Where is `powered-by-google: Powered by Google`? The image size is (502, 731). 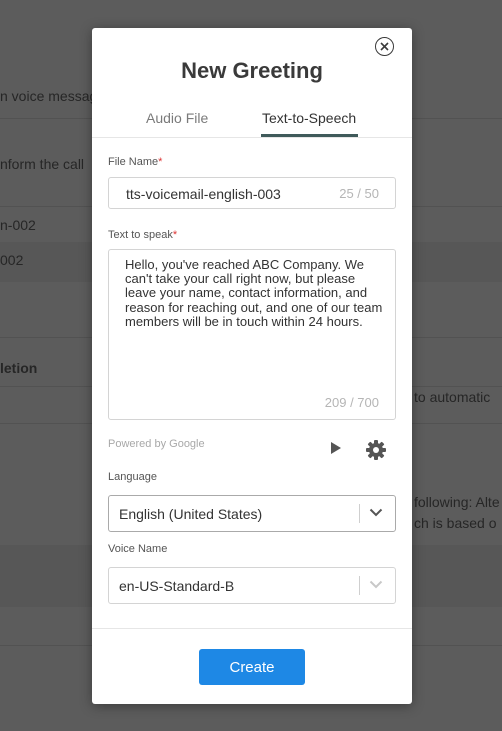
powered-by-google: Powered by Google is located at coordinates (156, 444).